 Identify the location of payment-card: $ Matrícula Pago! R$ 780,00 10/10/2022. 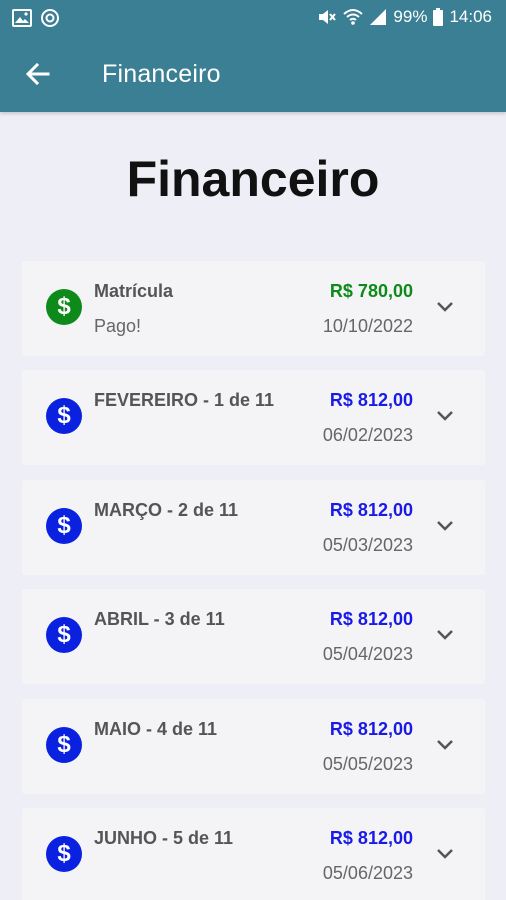
(253, 308).